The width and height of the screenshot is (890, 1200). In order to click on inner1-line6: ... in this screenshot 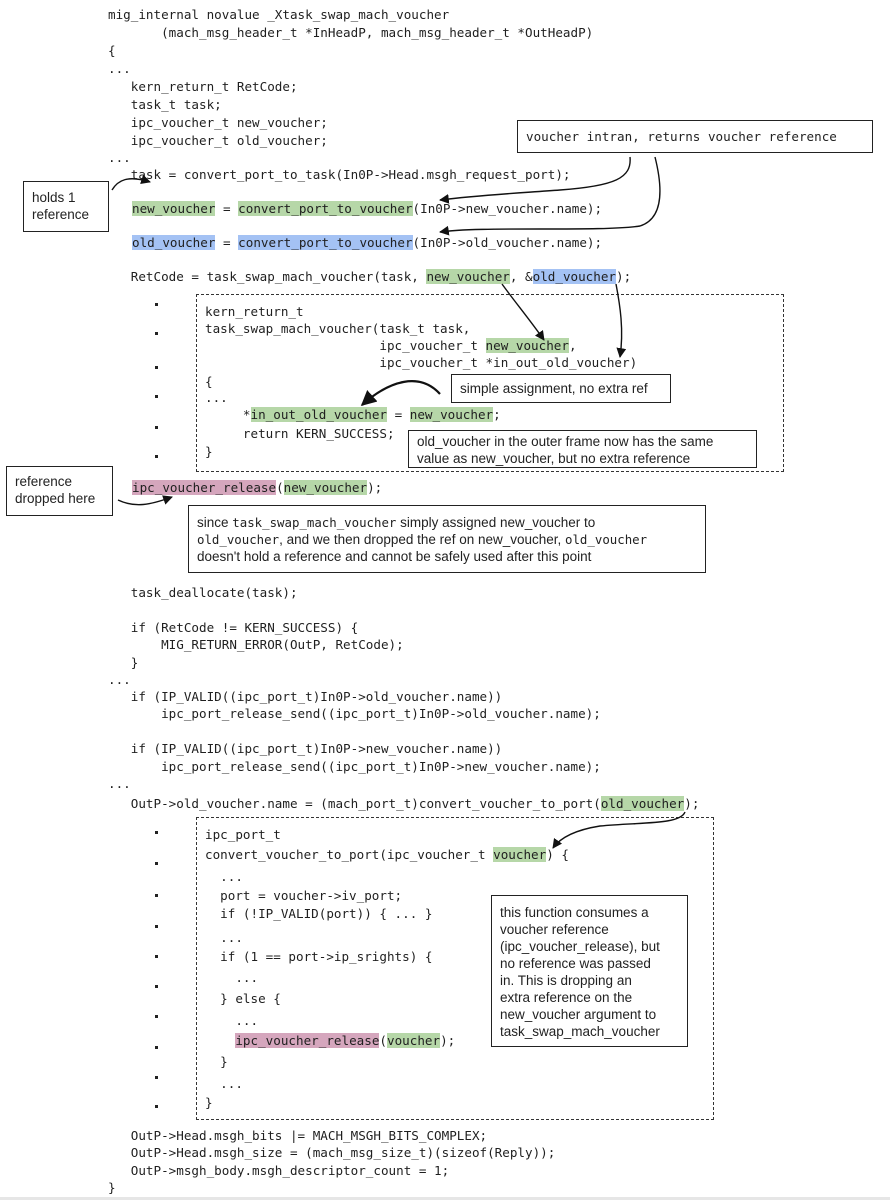, I will do `click(216, 397)`.